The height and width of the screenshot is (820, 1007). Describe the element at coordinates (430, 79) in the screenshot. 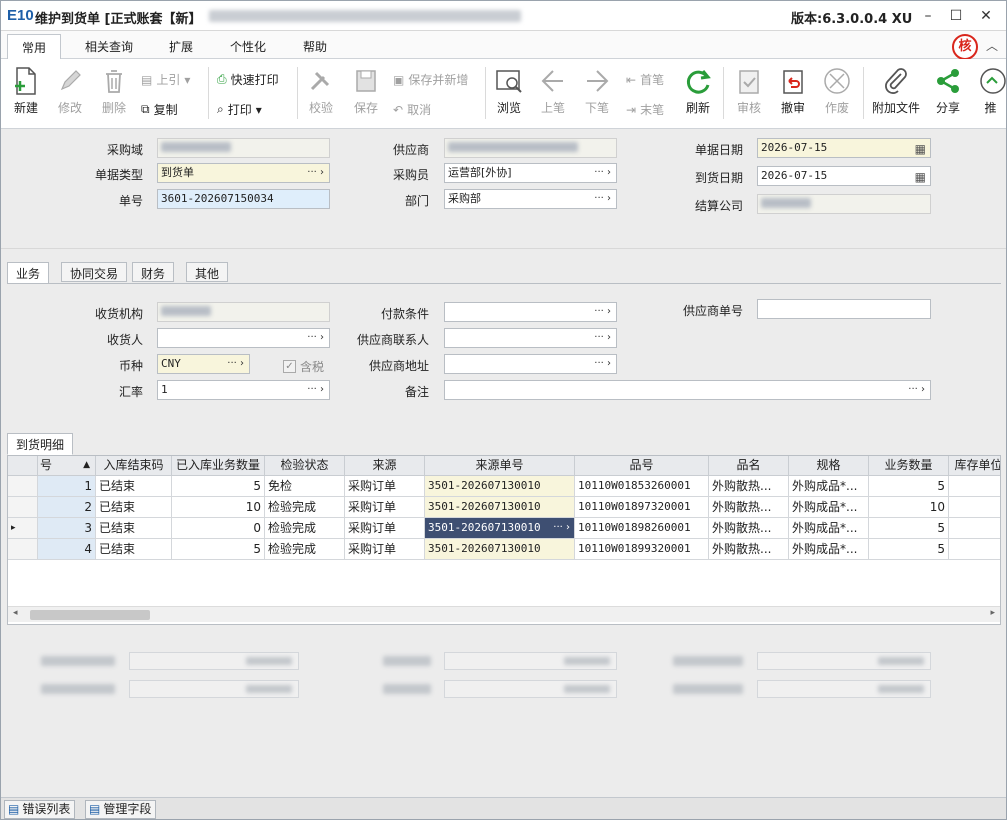

I see `save-and-new-button: ▣ 保存并新增` at that location.